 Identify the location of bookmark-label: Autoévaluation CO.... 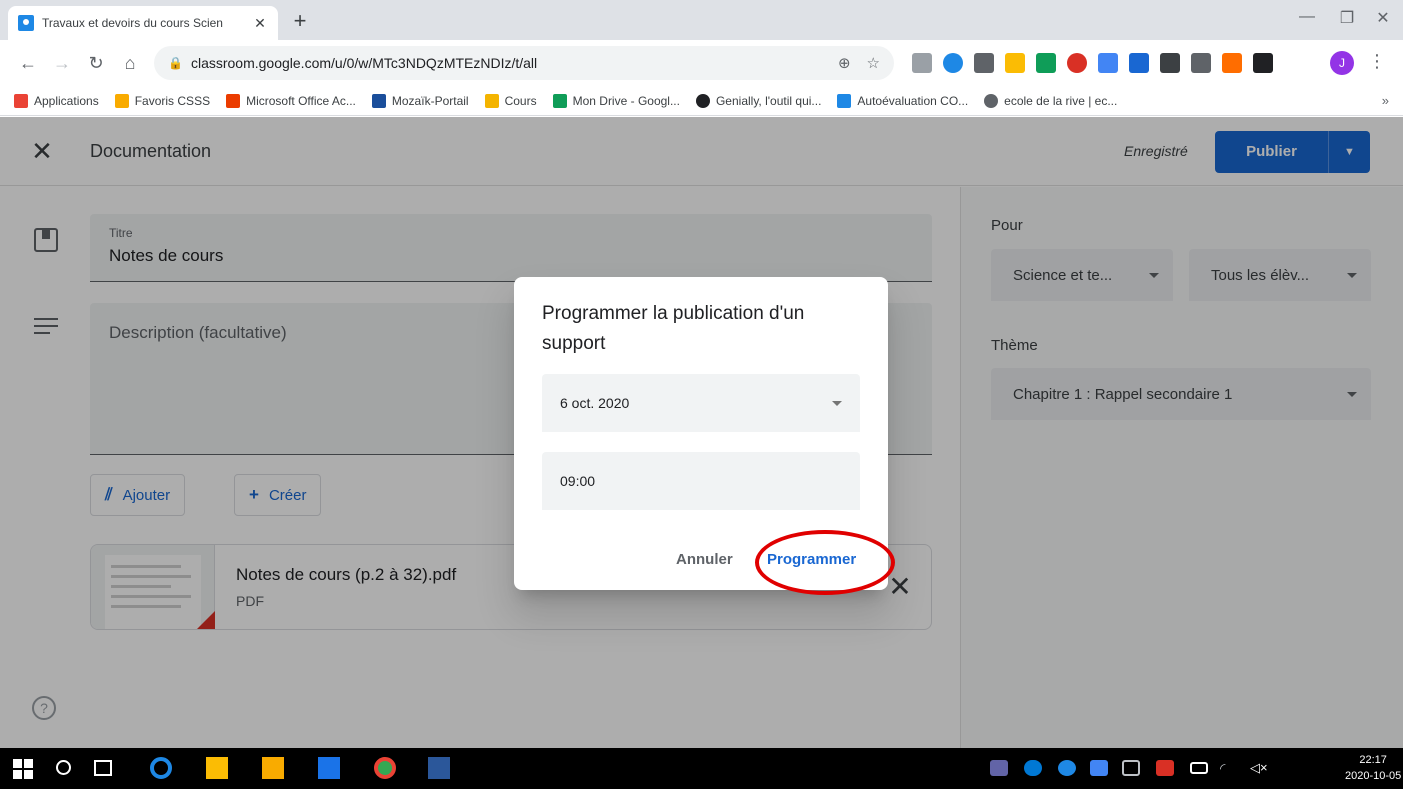
(913, 100).